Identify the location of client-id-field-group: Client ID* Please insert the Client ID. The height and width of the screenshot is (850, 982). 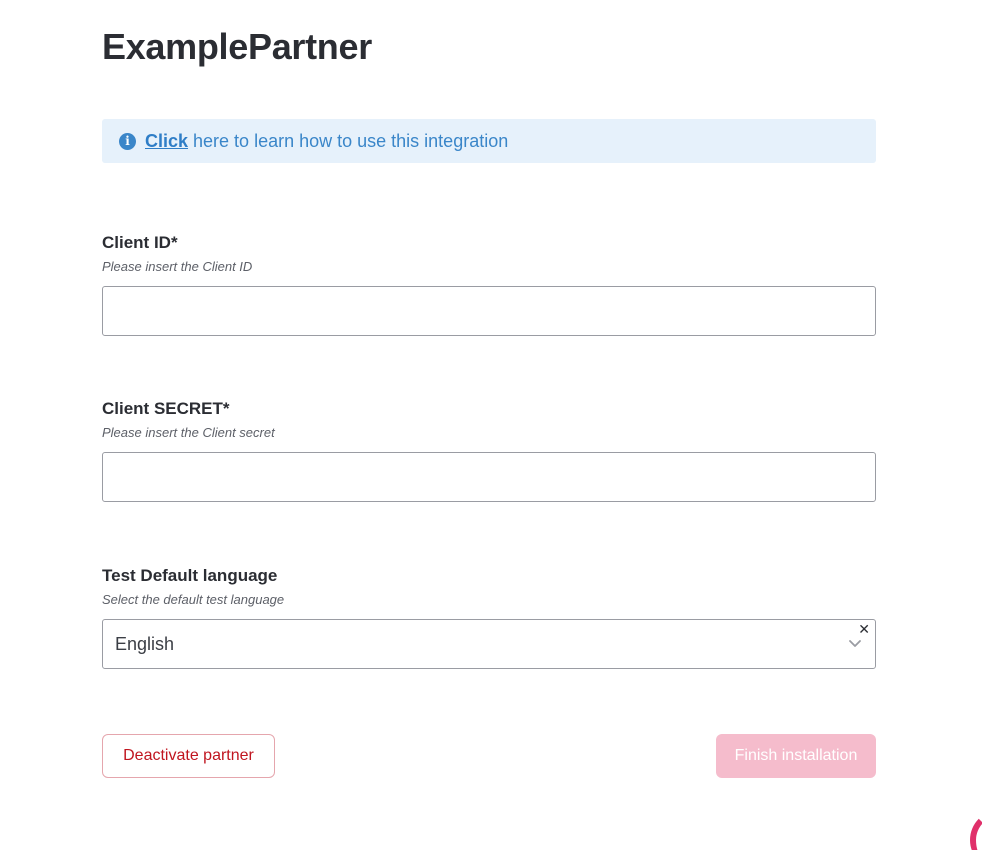
(489, 284).